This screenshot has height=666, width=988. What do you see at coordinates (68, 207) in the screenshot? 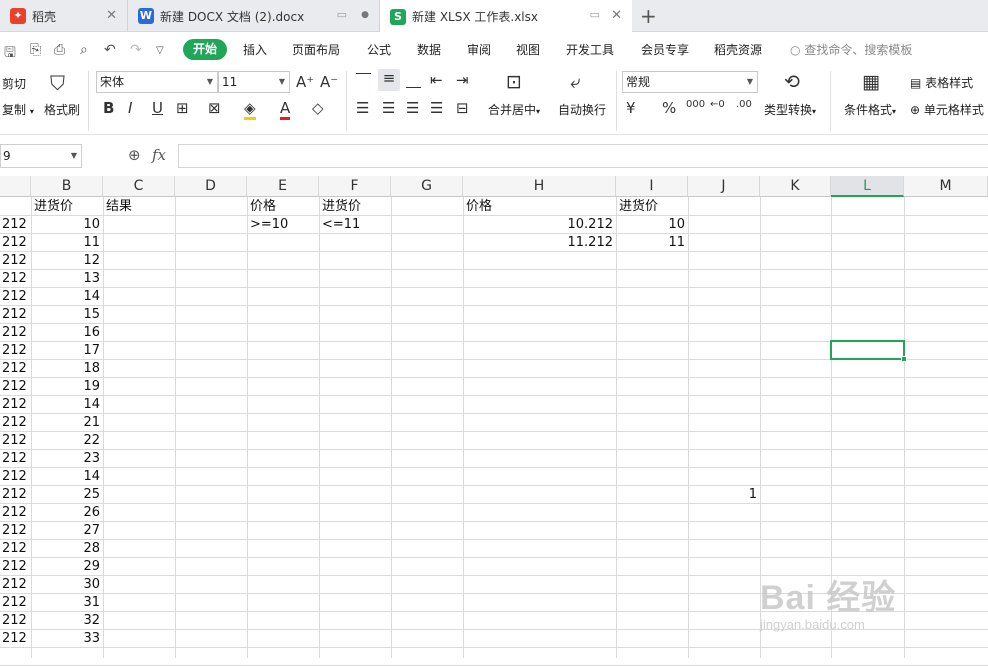
I see `cell-b1: 进货价` at bounding box center [68, 207].